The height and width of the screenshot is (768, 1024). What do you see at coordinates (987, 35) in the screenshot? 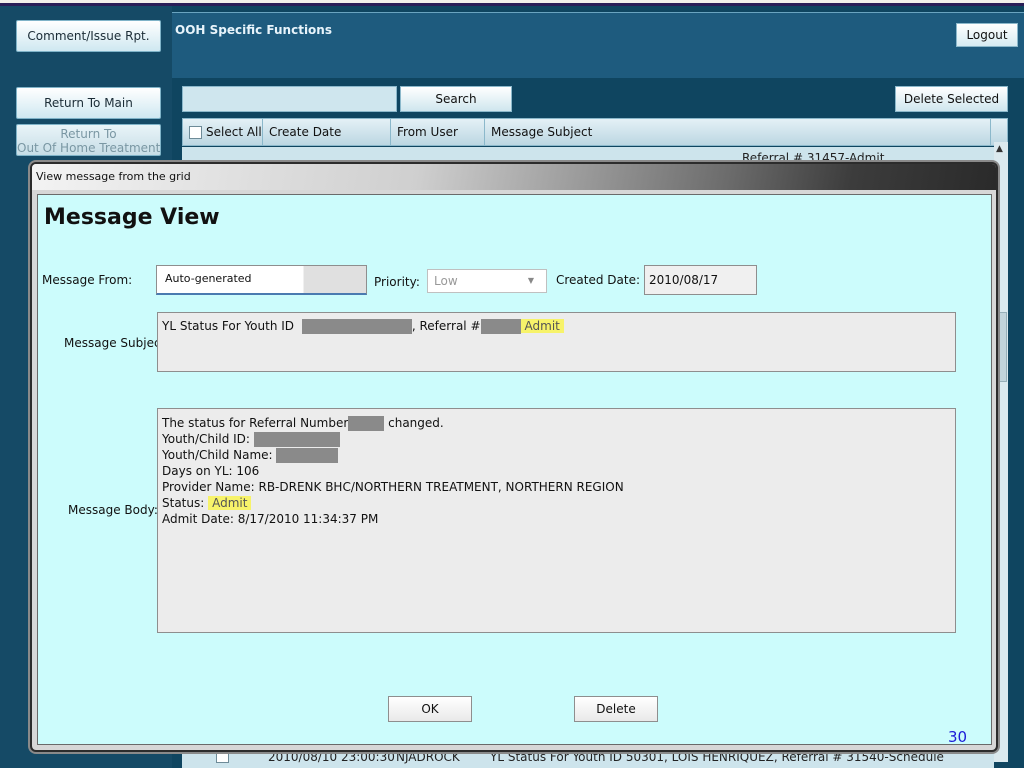
I see `logout-button: Logout` at bounding box center [987, 35].